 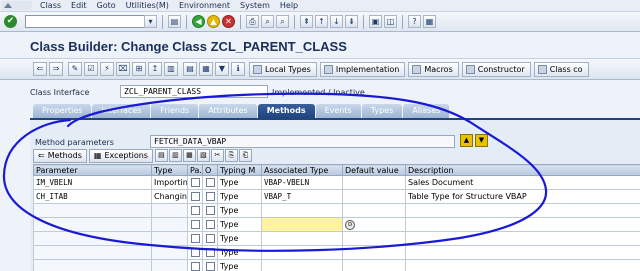 I want to click on find-next-icon: ⌕, so click(x=282, y=21).